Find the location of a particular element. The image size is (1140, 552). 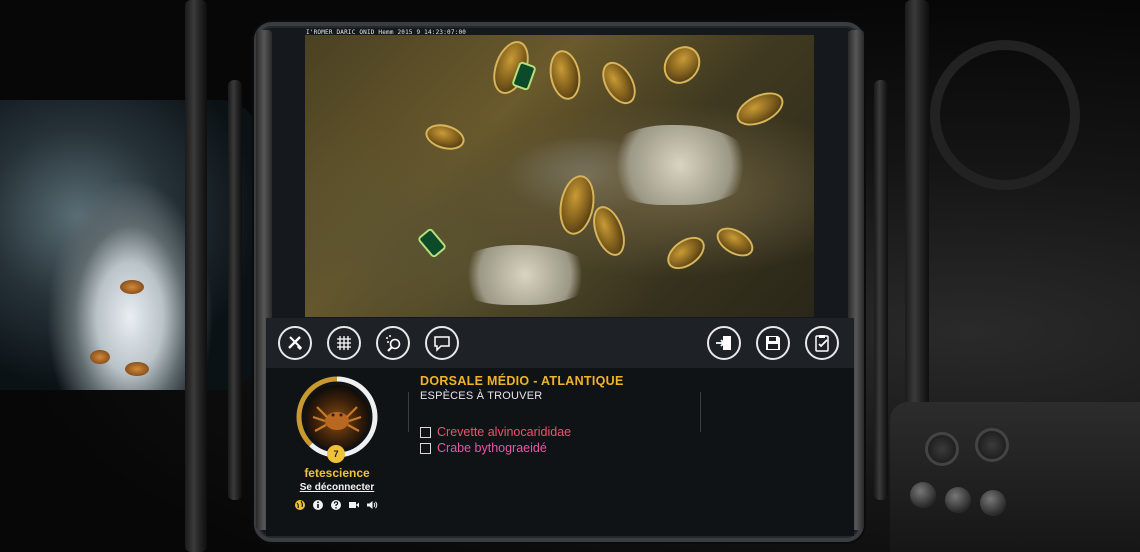

grid-icon is located at coordinates (344, 343).